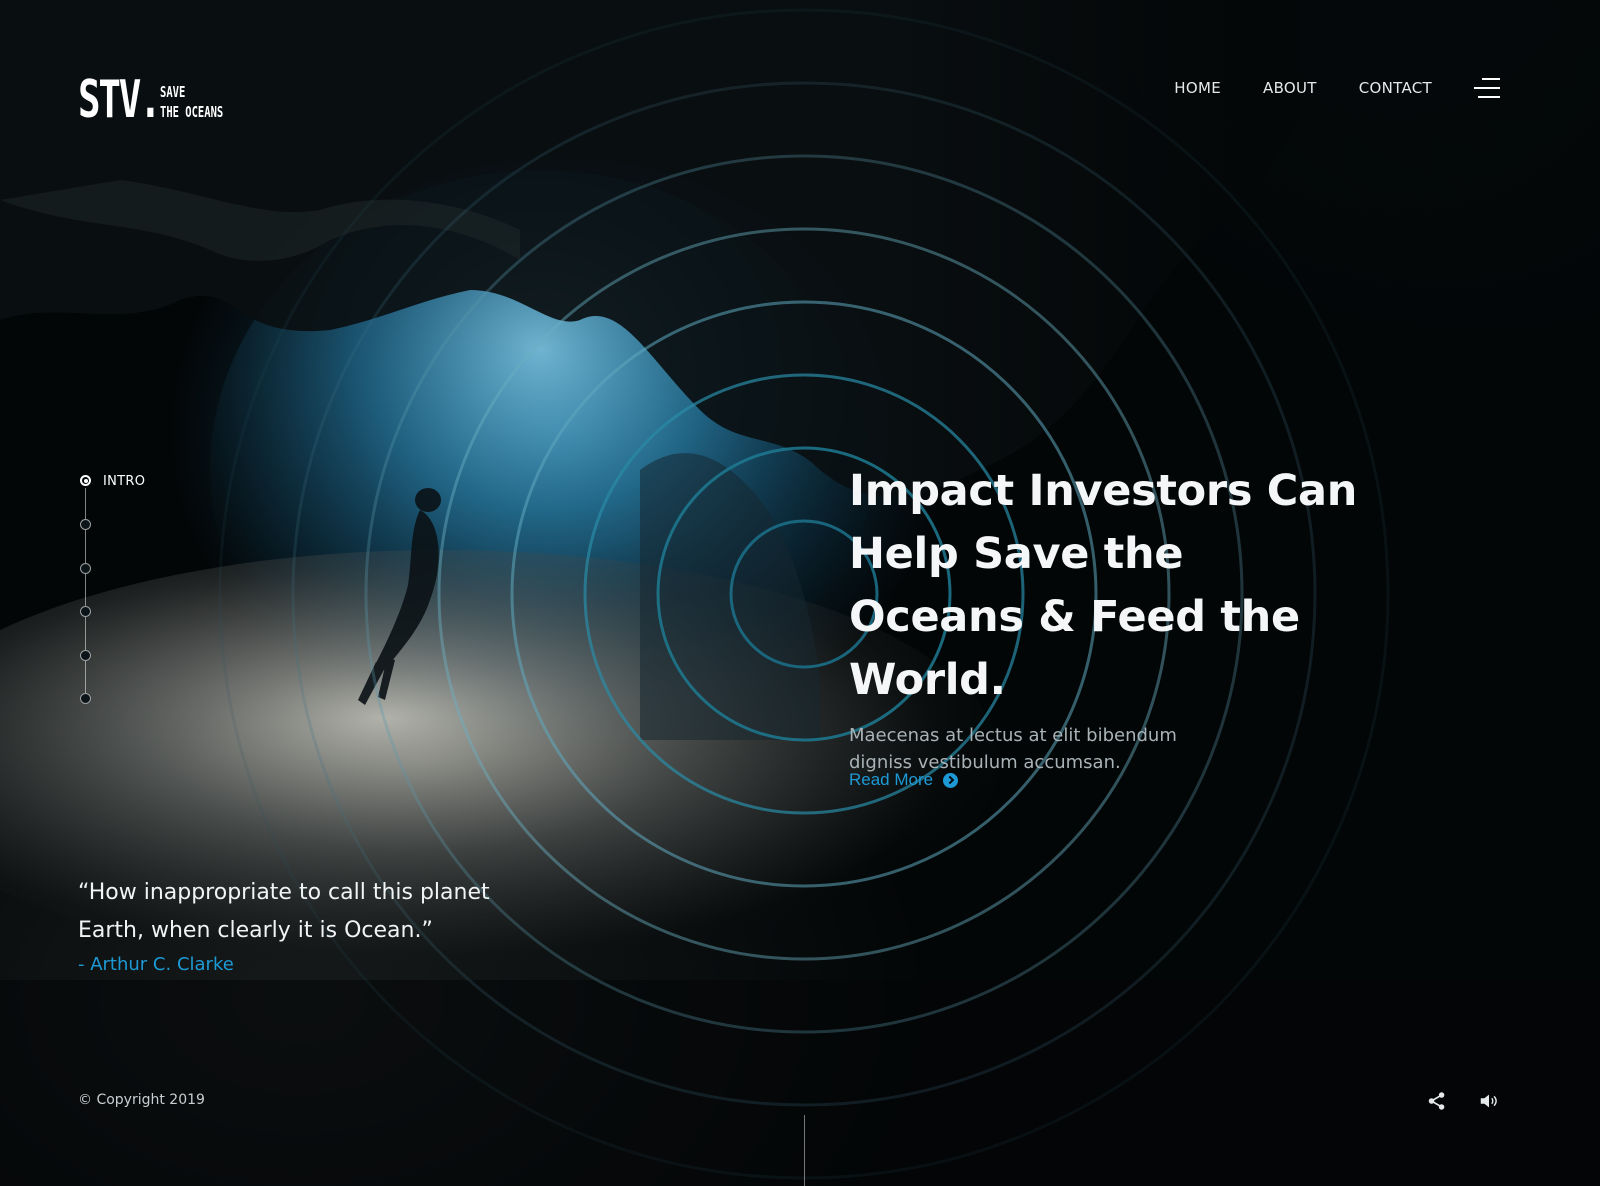  What do you see at coordinates (1437, 1101) in the screenshot?
I see `share-icon` at bounding box center [1437, 1101].